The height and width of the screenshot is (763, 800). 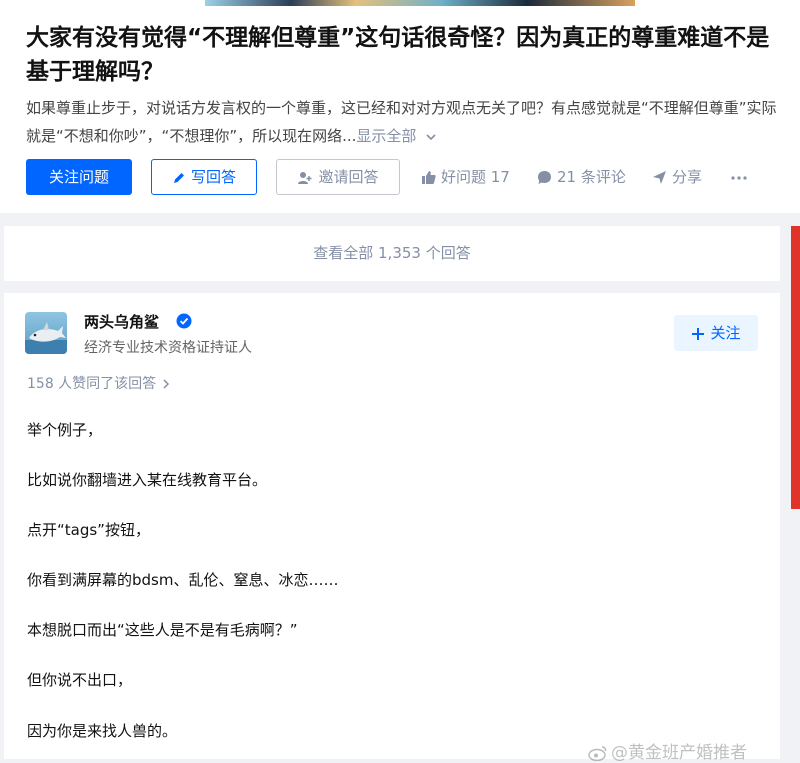 I want to click on write-answer-button: 写回答, so click(x=204, y=177).